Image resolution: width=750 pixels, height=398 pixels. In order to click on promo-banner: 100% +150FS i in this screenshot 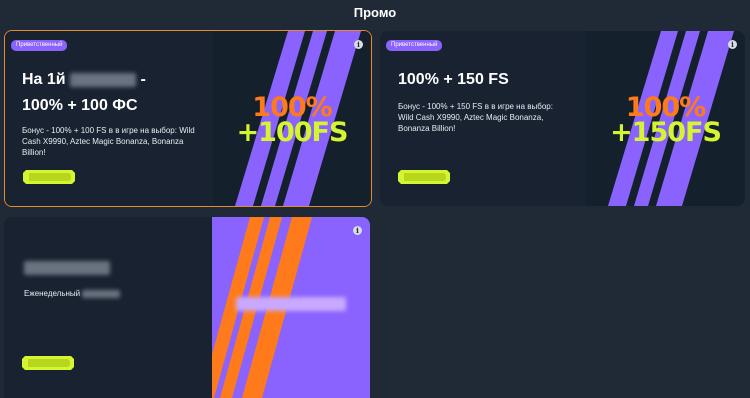, I will do `click(665, 118)`.